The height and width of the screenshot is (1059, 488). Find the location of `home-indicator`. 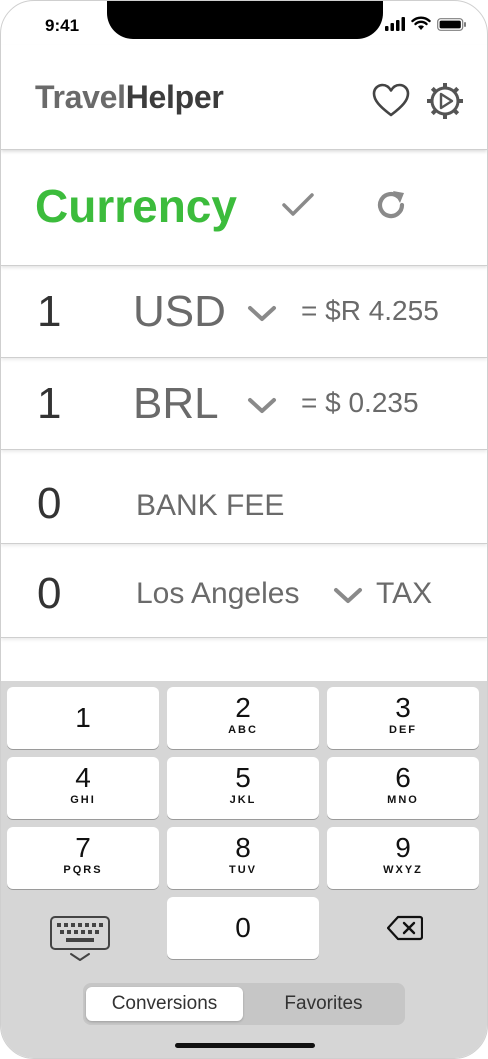

home-indicator is located at coordinates (245, 1045).